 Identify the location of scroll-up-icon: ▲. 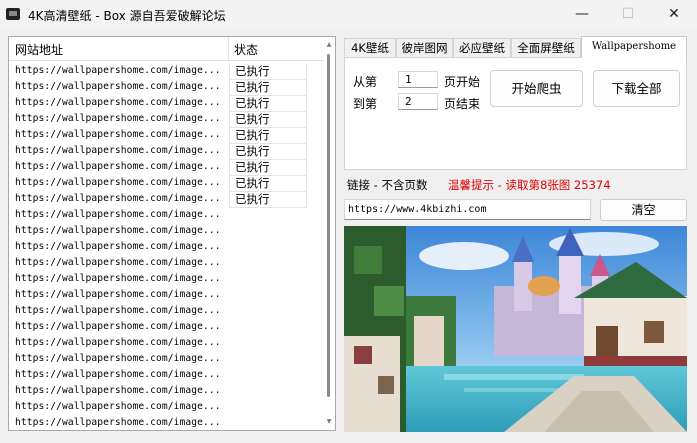
(329, 45).